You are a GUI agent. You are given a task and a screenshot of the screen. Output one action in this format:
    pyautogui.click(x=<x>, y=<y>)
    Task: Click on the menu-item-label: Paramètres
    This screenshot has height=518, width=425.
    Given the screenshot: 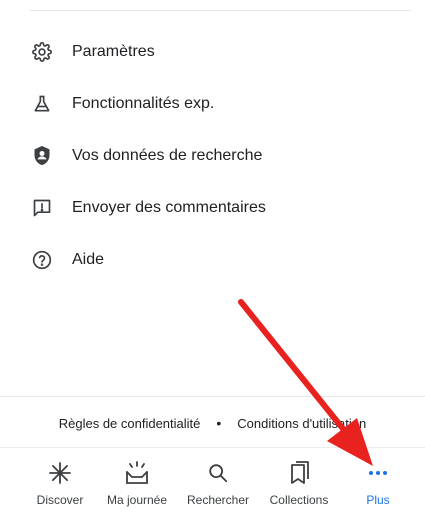 What is the action you would take?
    pyautogui.click(x=113, y=51)
    